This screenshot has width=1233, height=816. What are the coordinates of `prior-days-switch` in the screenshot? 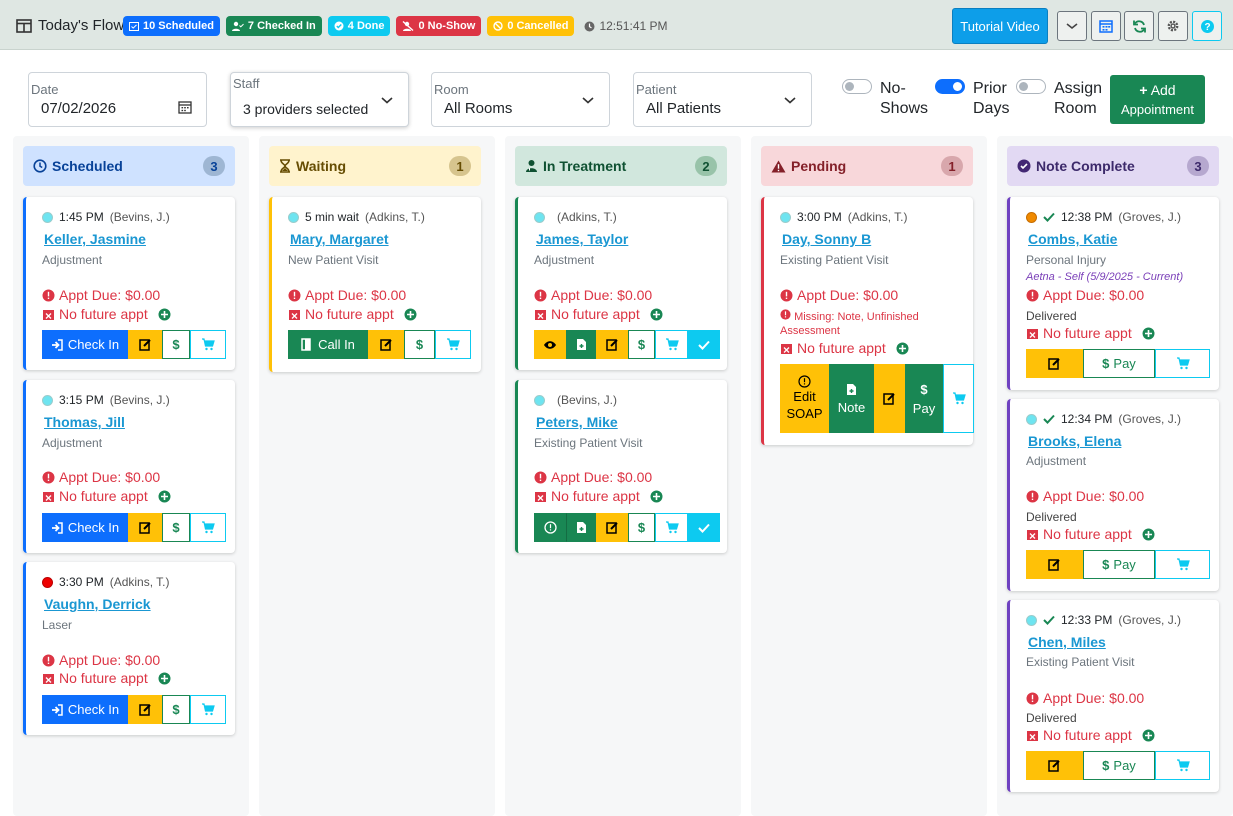 It's located at (950, 86).